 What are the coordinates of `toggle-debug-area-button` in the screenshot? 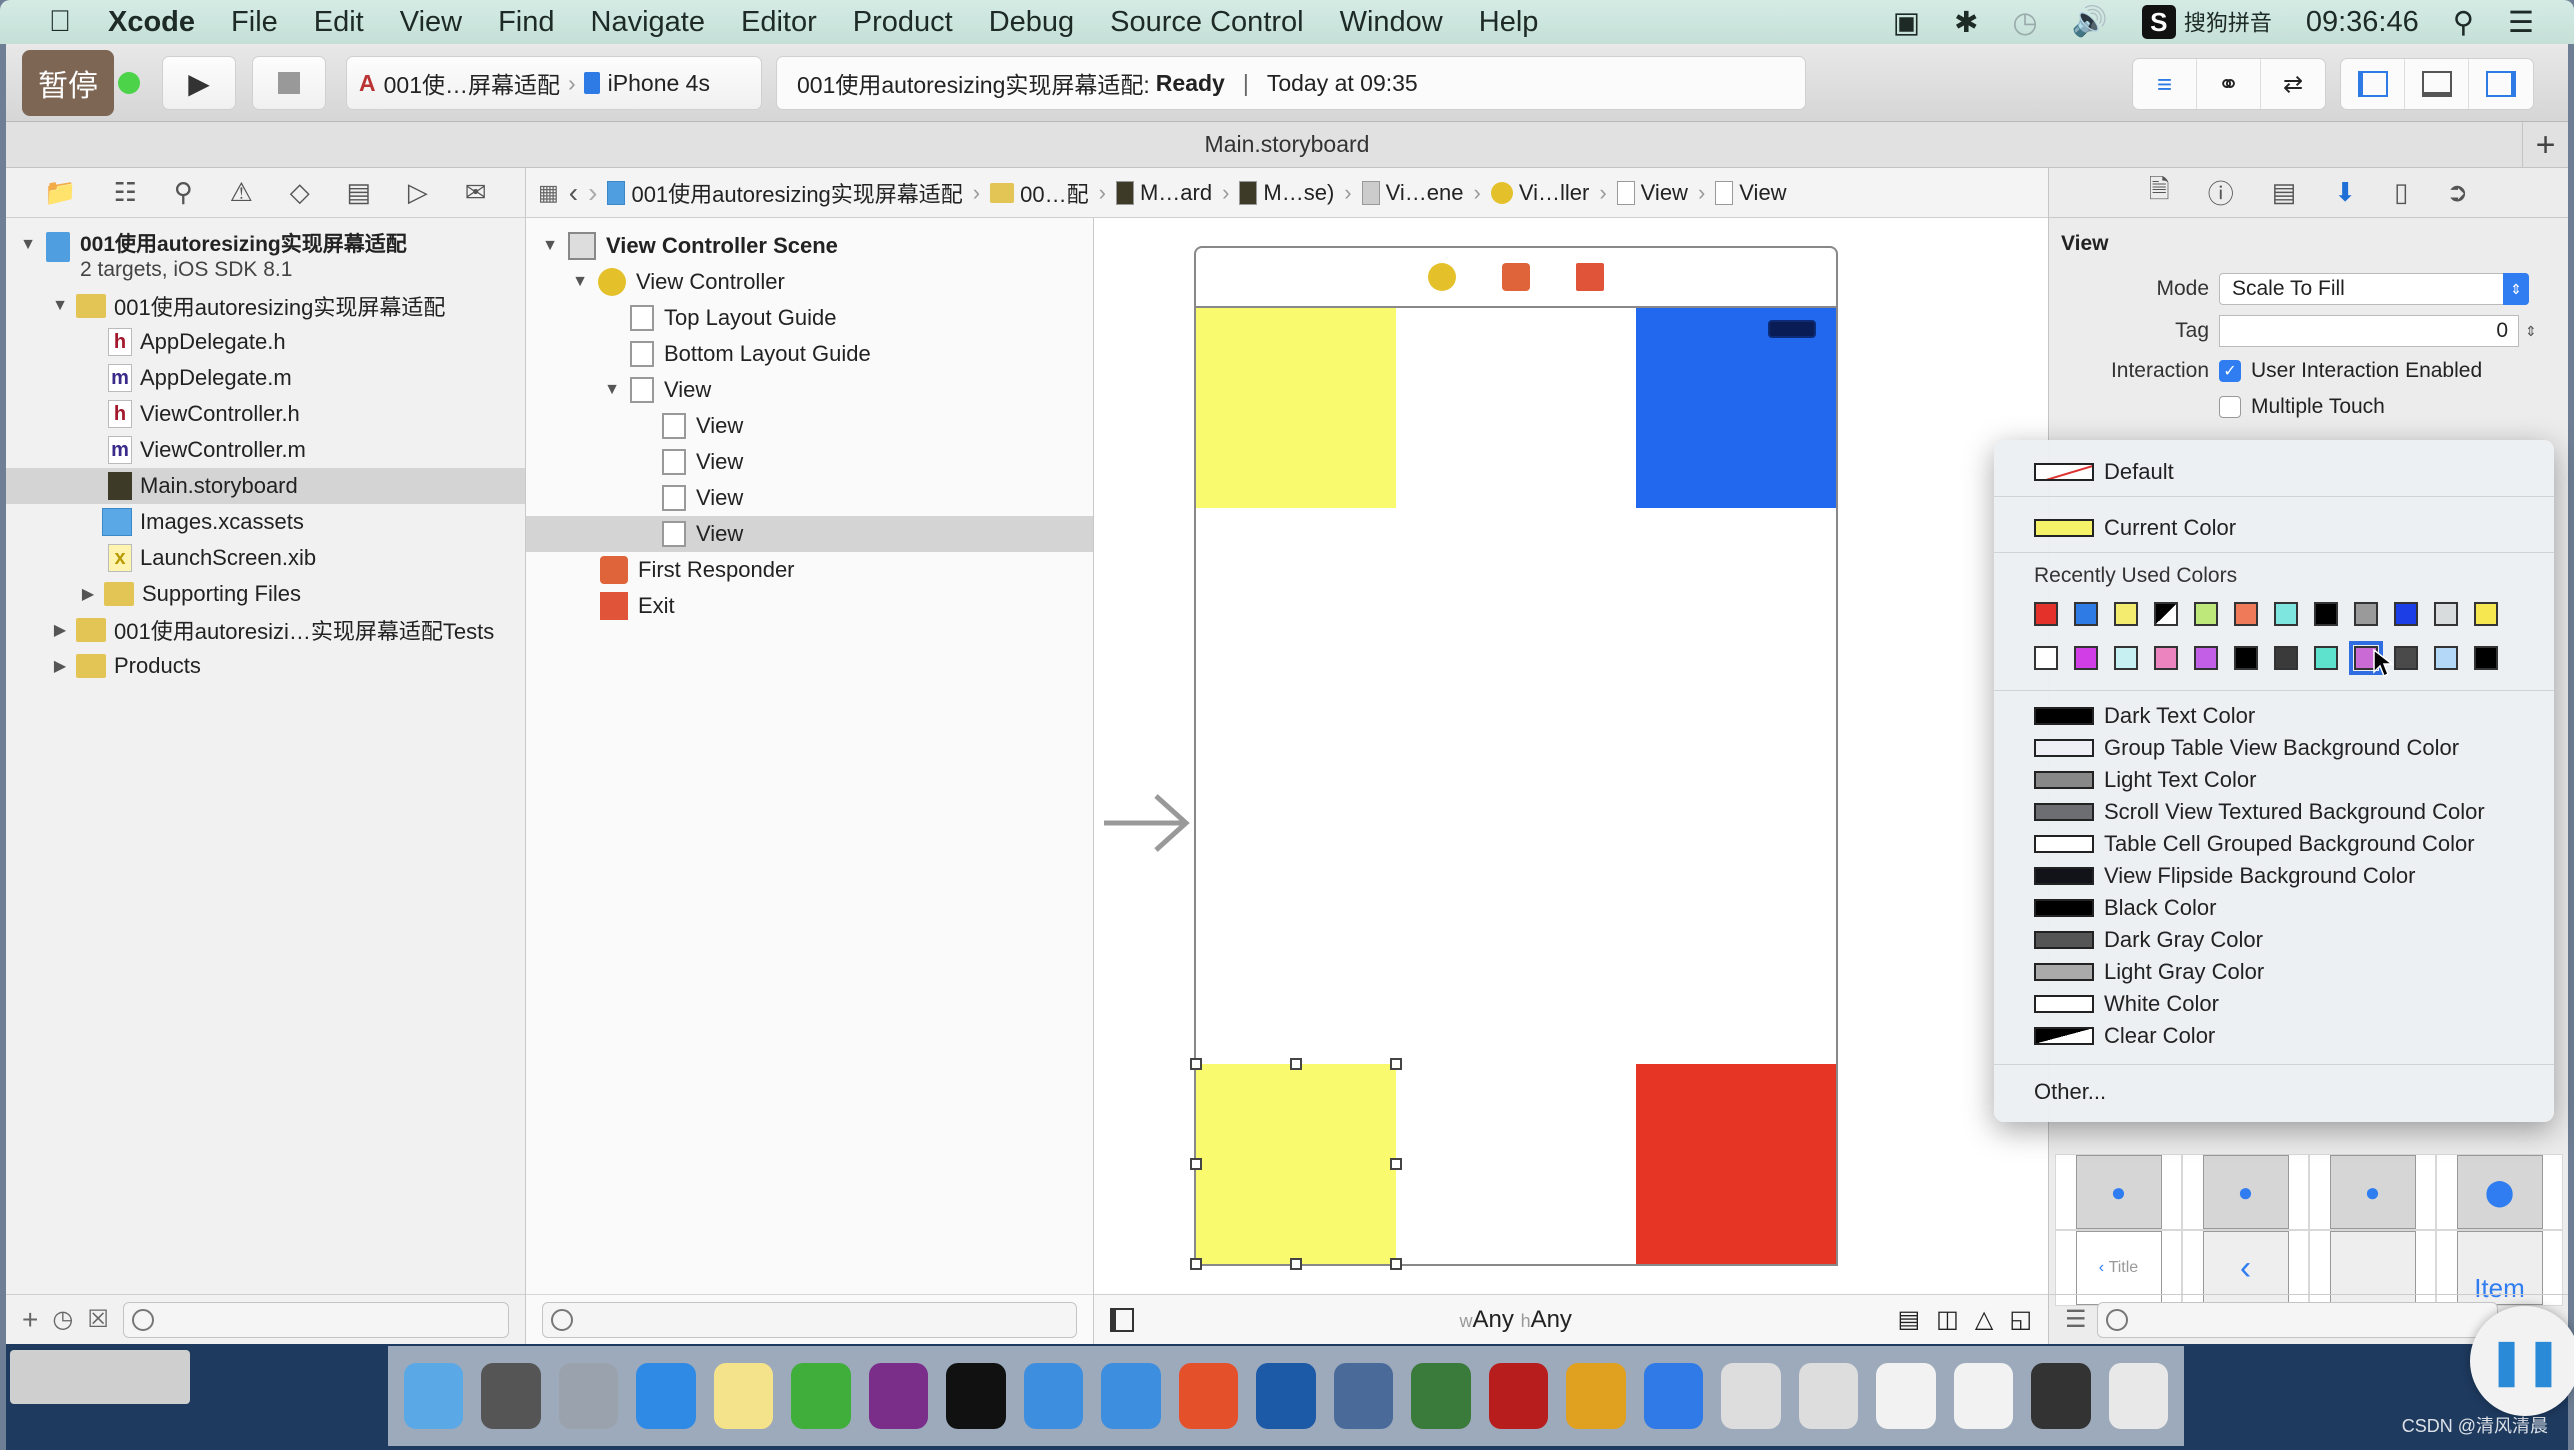 It's located at (2437, 84).